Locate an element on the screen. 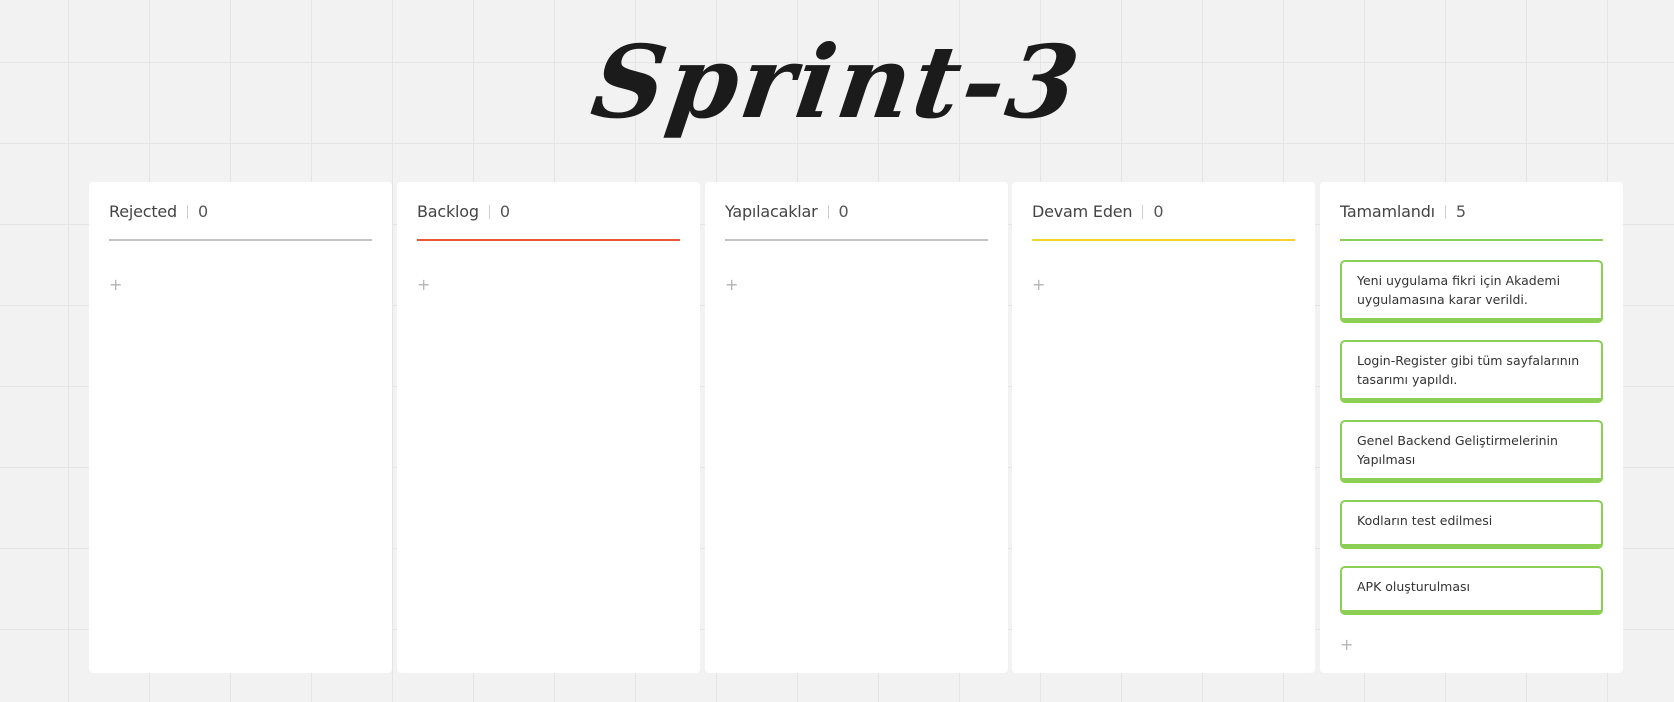 Image resolution: width=1674 pixels, height=702 pixels. column-header: Devam Eden 0 is located at coordinates (1163, 211).